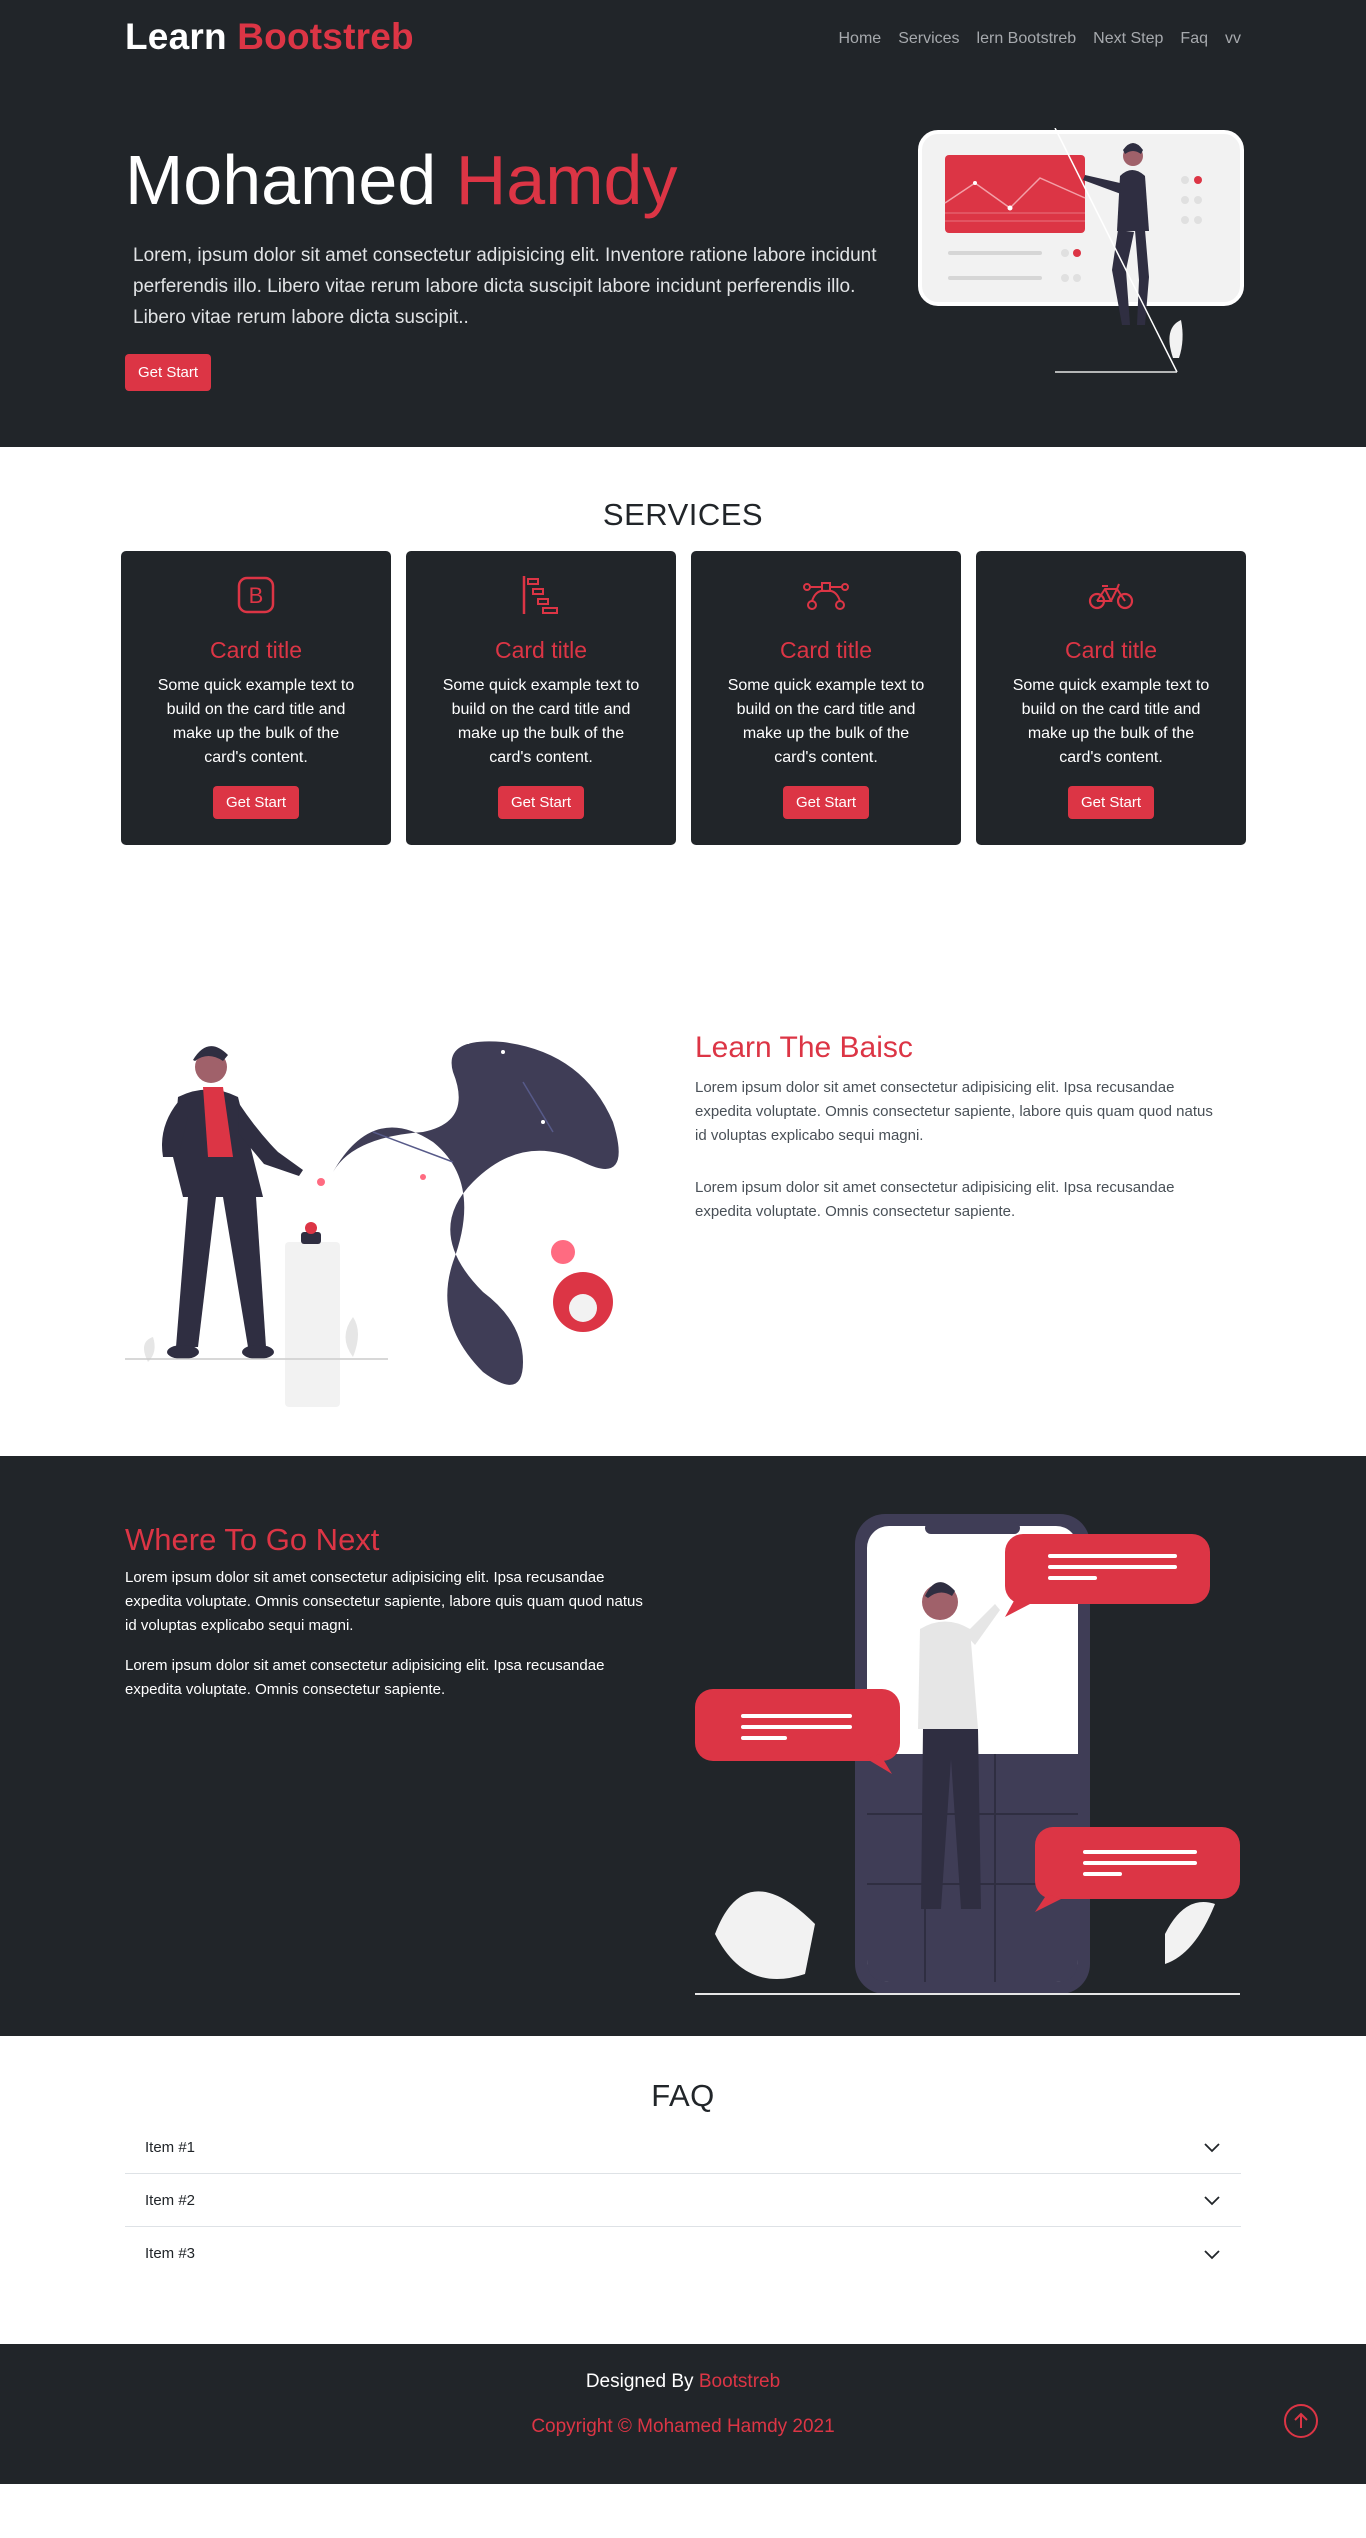  Describe the element at coordinates (1233, 39) in the screenshot. I see `nav-link-vv: vv` at that location.